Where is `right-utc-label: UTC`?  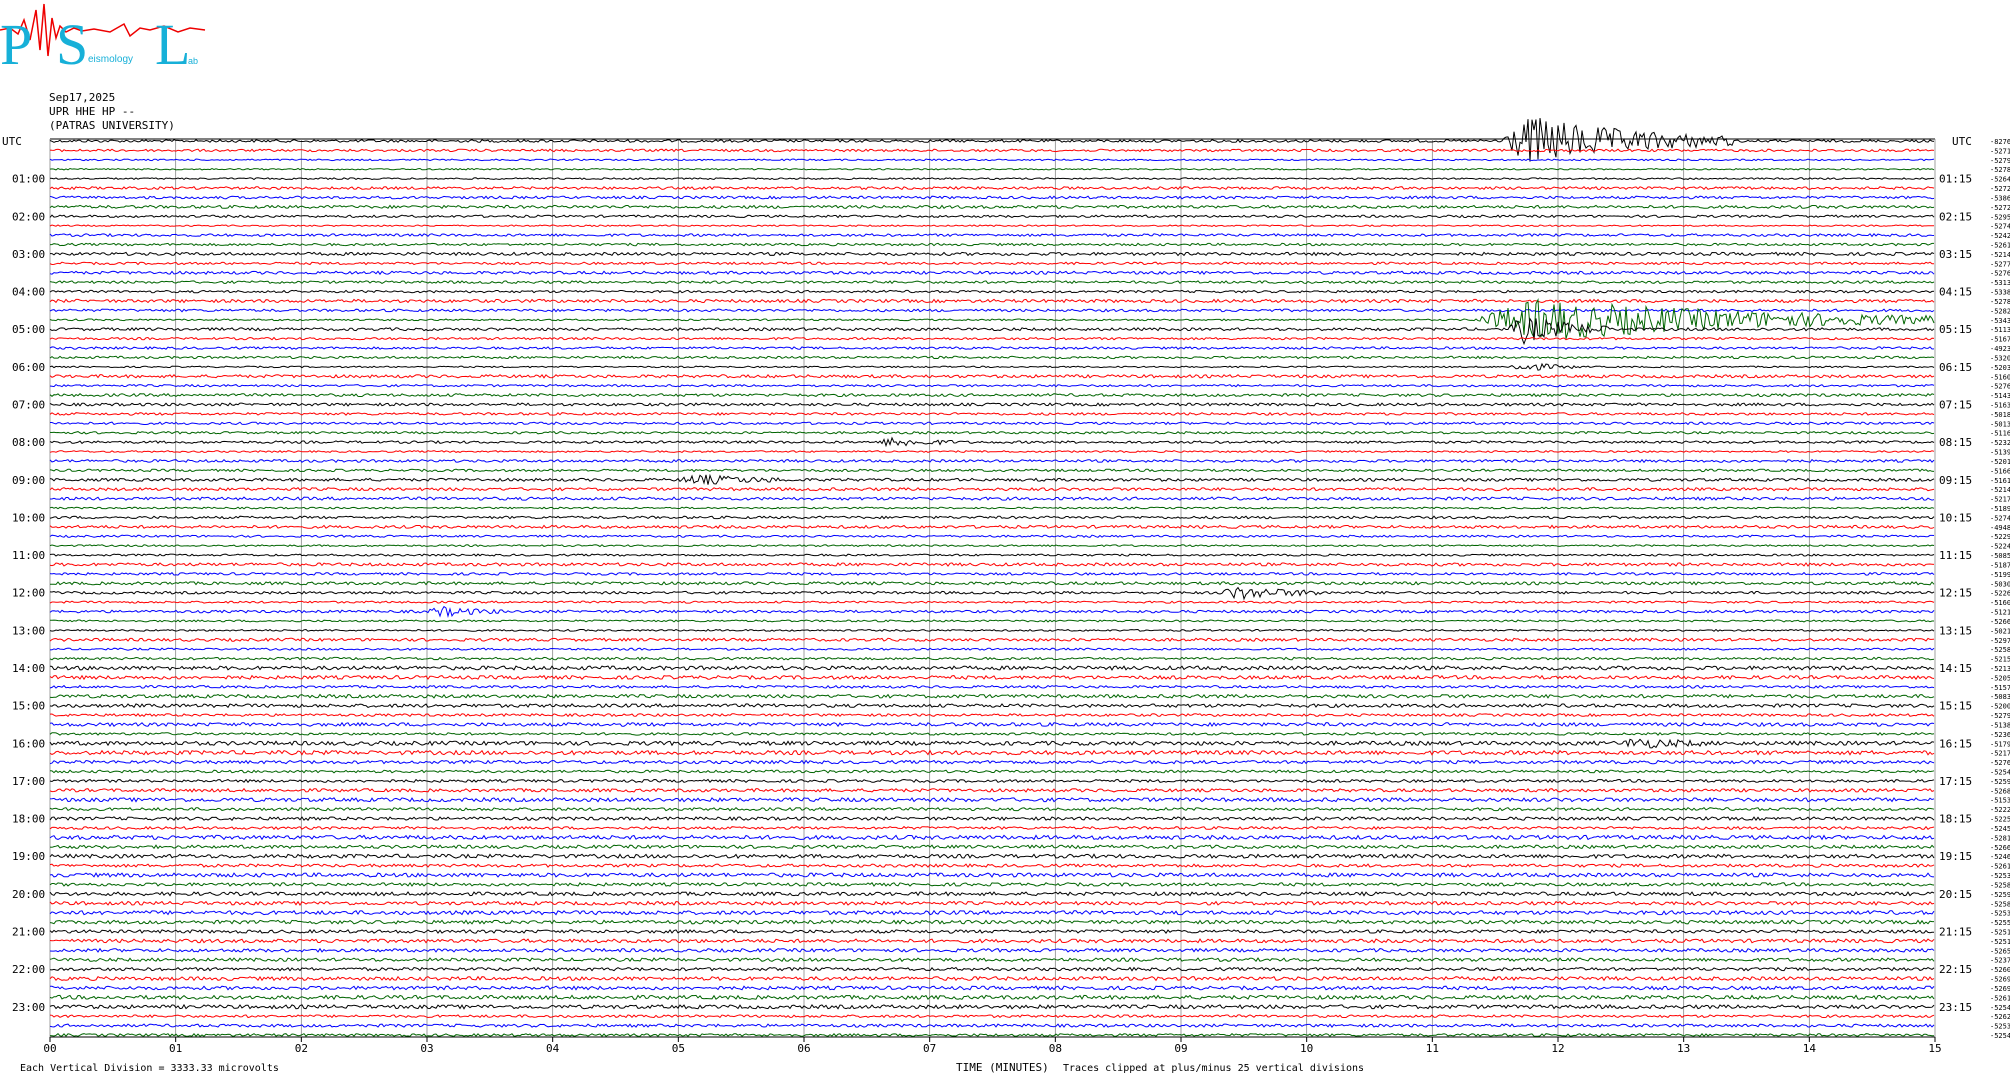 right-utc-label: UTC is located at coordinates (1962, 141).